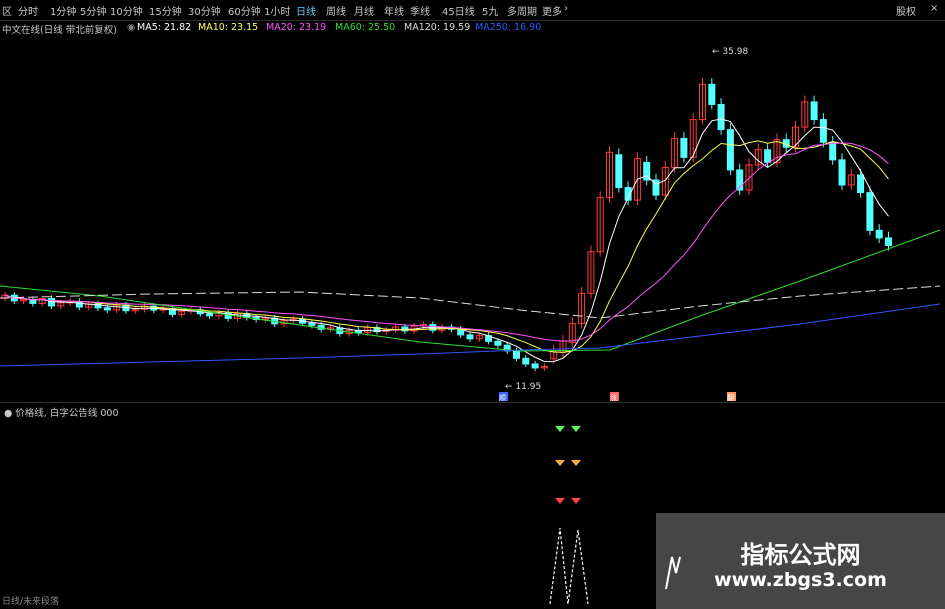 The height and width of the screenshot is (609, 945). Describe the element at coordinates (490, 10) in the screenshot. I see `tab-15: 5九` at that location.